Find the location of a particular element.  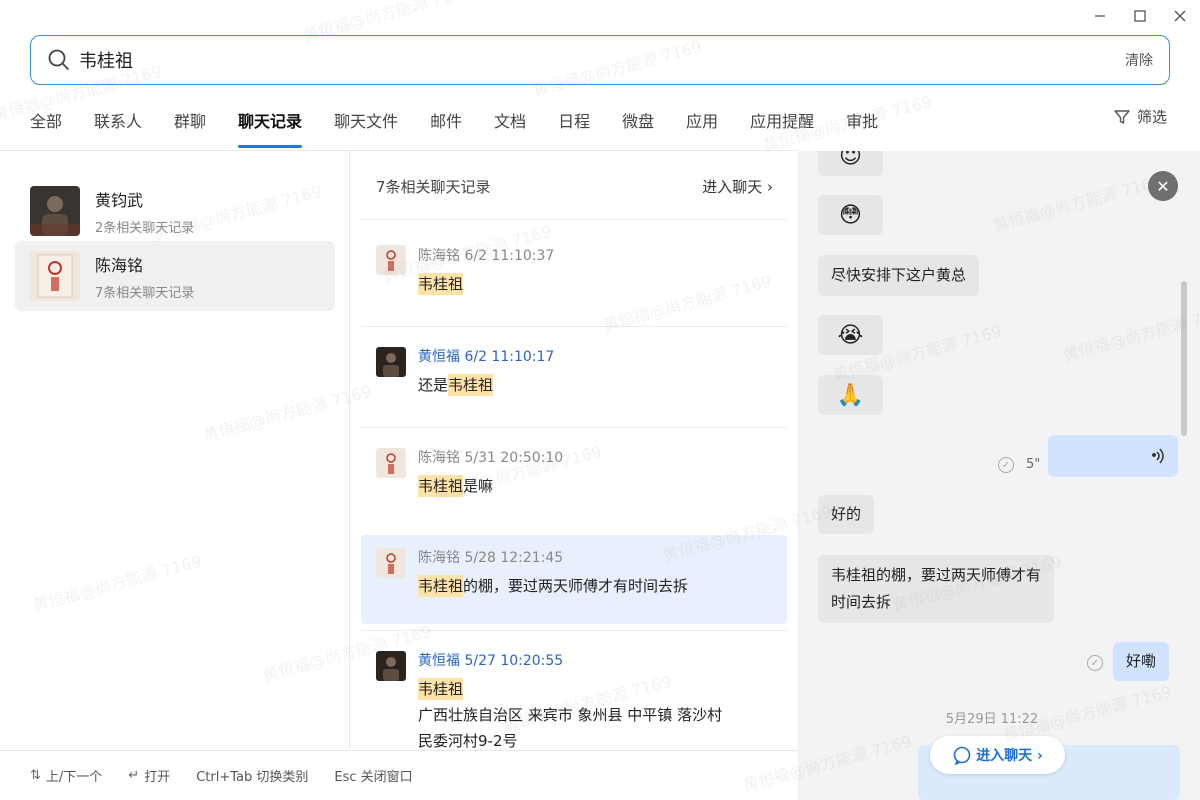

contact-match-count: 7条相关聊天记录 is located at coordinates (145, 293).